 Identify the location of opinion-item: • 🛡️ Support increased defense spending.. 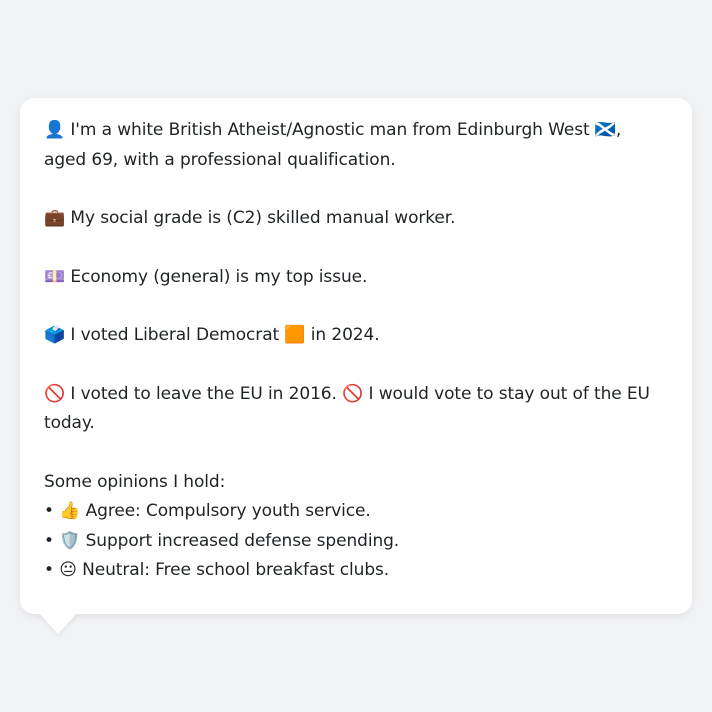
(222, 540).